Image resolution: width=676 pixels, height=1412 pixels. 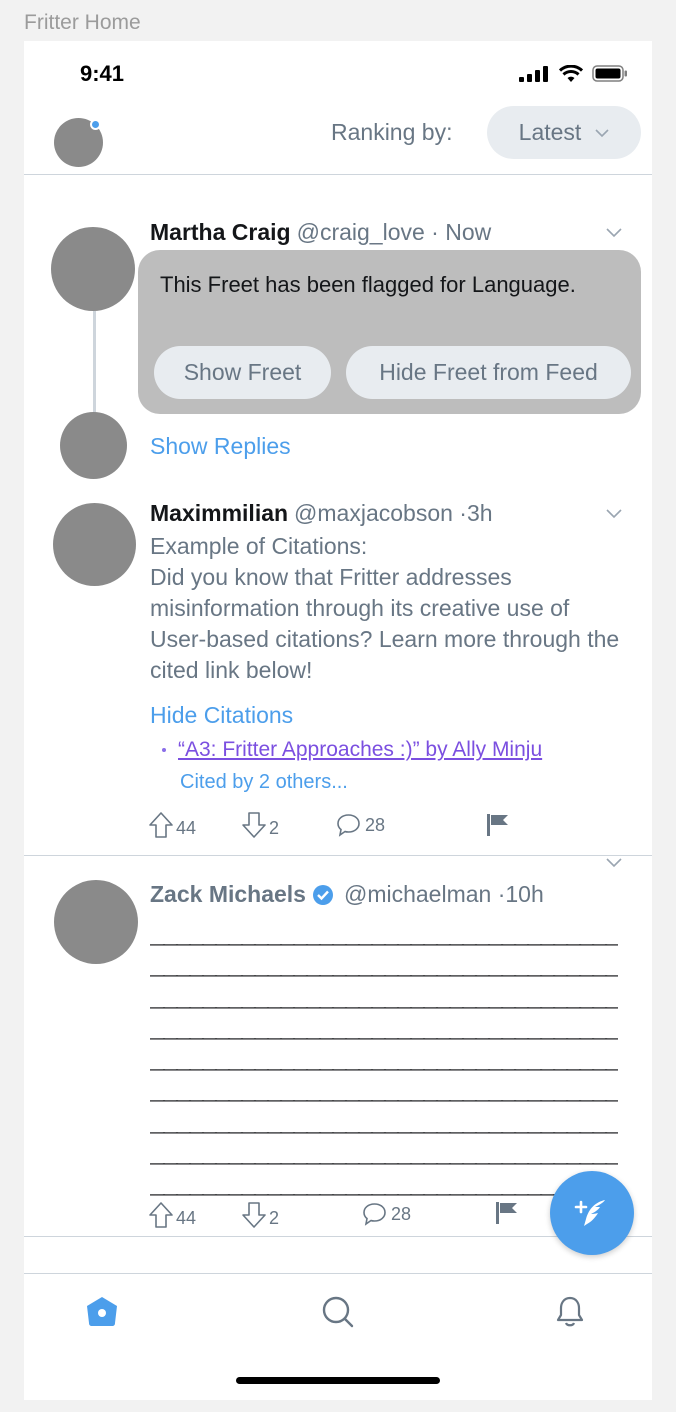 What do you see at coordinates (242, 372) in the screenshot?
I see `show-freet-button: Show Freet` at bounding box center [242, 372].